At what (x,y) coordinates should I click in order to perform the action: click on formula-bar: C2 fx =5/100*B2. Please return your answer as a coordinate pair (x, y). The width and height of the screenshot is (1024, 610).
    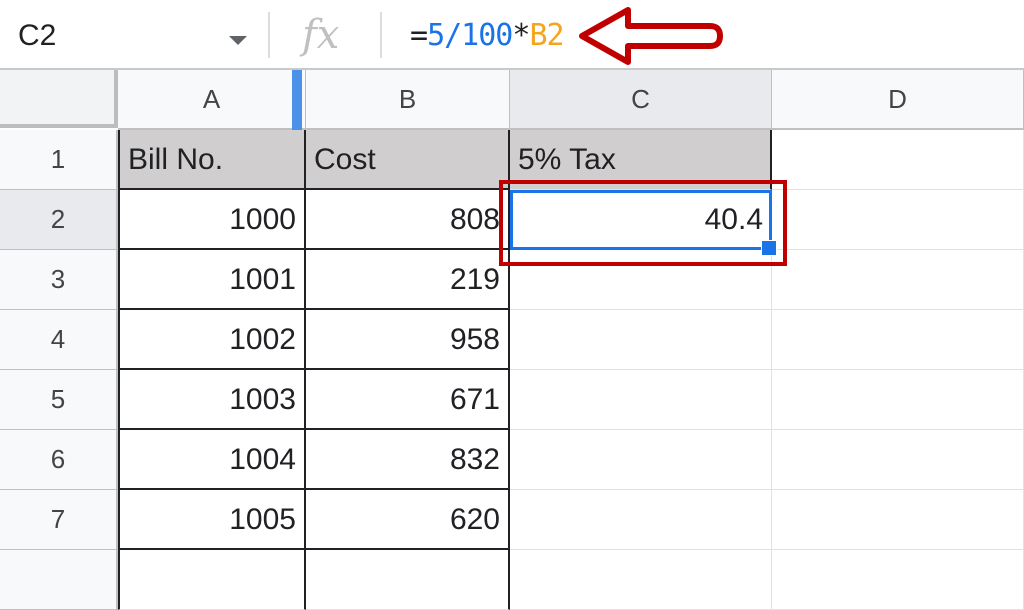
    Looking at the image, I should click on (512, 35).